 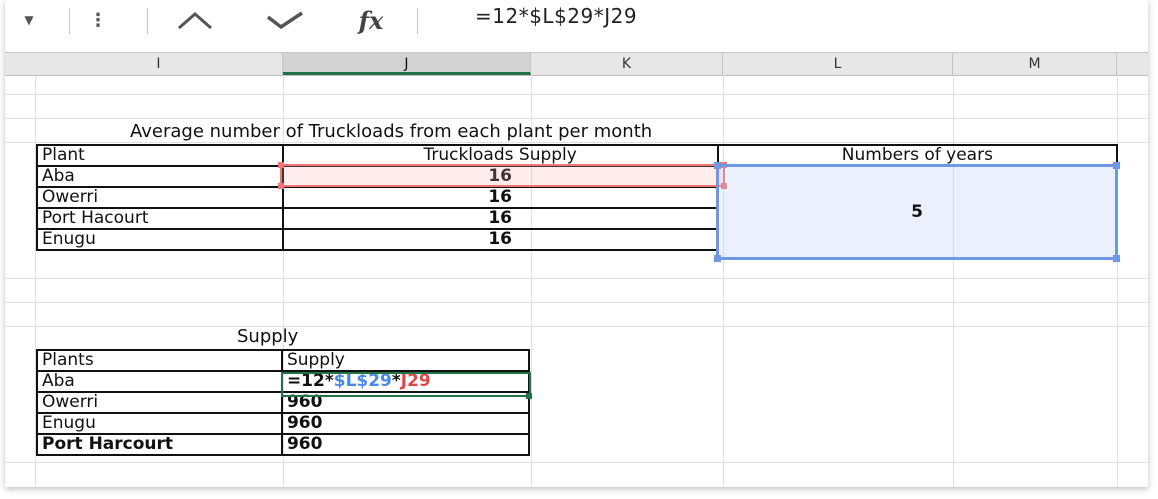 What do you see at coordinates (838, 64) in the screenshot?
I see `column-header-L: L` at bounding box center [838, 64].